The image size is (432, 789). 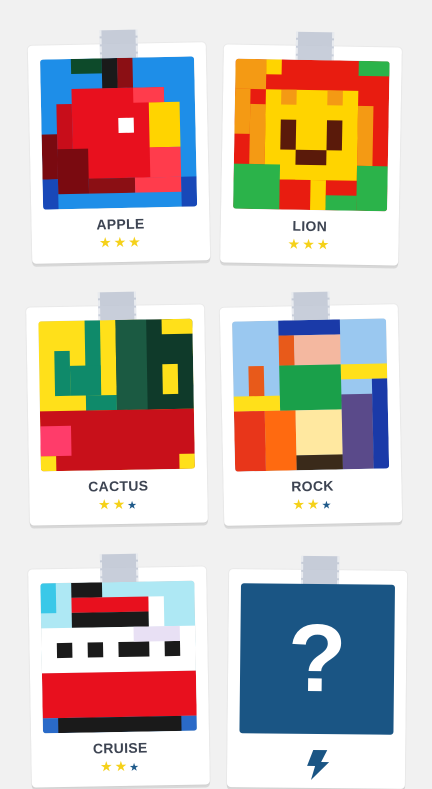 What do you see at coordinates (118, 486) in the screenshot?
I see `puzzle-title: CACTUS` at bounding box center [118, 486].